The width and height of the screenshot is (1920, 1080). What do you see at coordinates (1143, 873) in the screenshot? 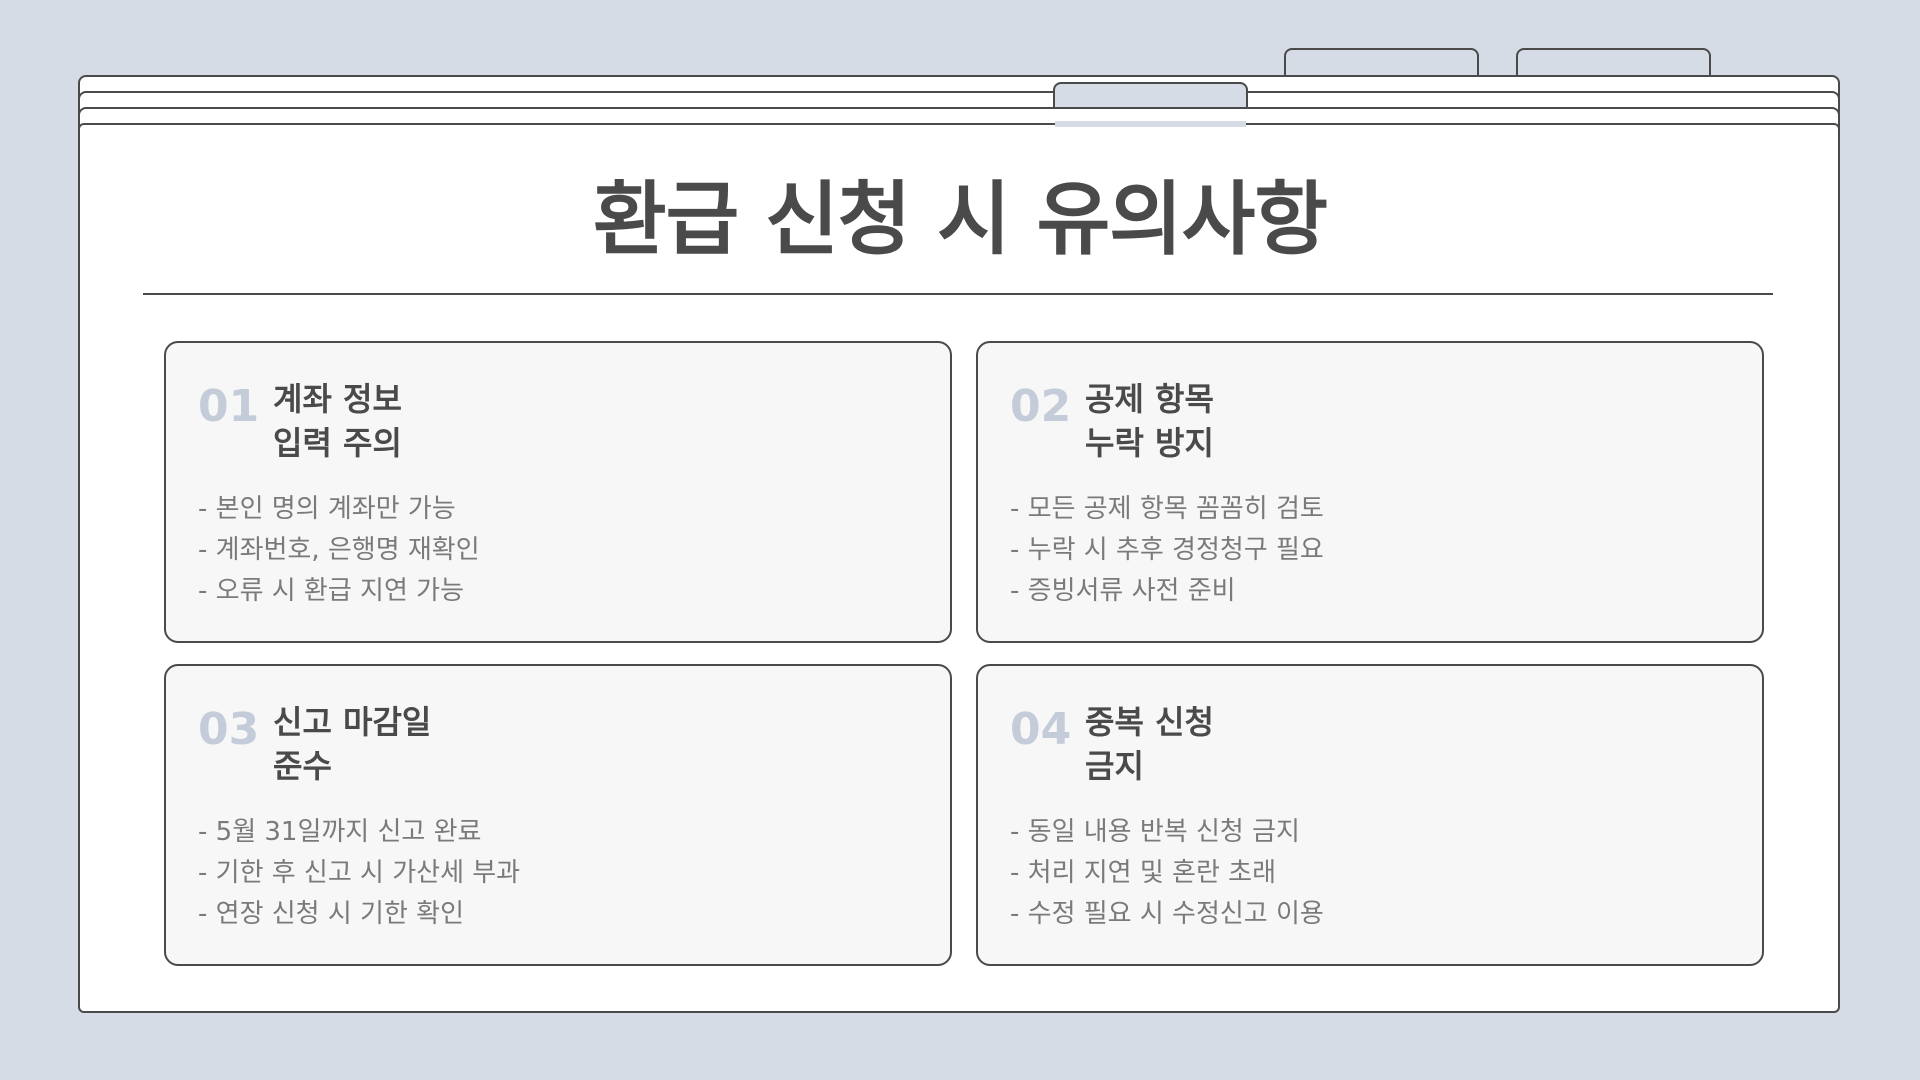
I see `list-item: - 처리 지연 및 혼란 초래` at bounding box center [1143, 873].